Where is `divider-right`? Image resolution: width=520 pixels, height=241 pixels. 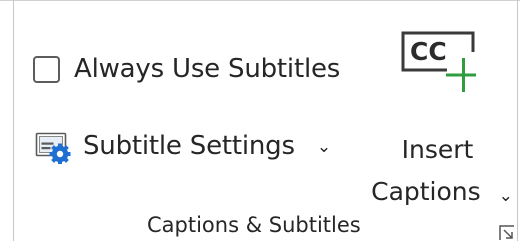
divider-right is located at coordinates (517, 120).